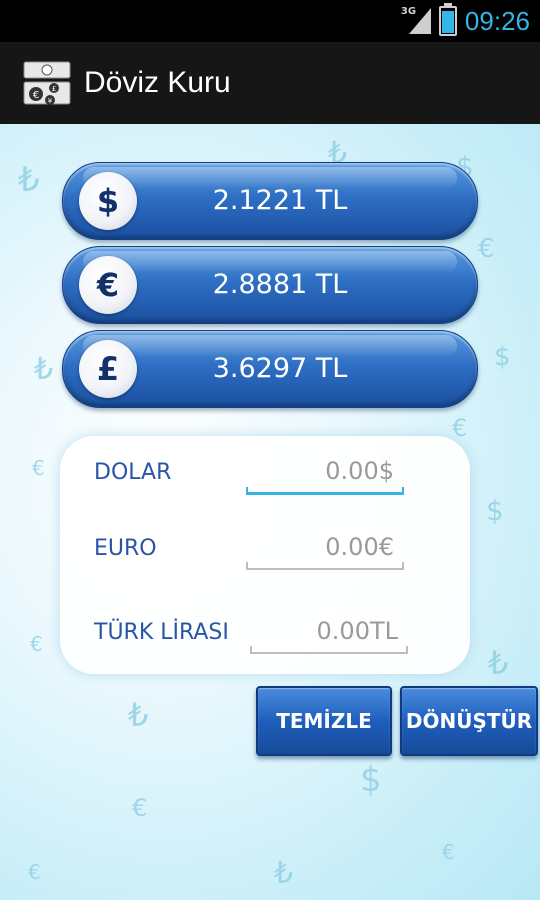 This screenshot has height=900, width=540. I want to click on app-title: Döviz Kuru, so click(157, 82).